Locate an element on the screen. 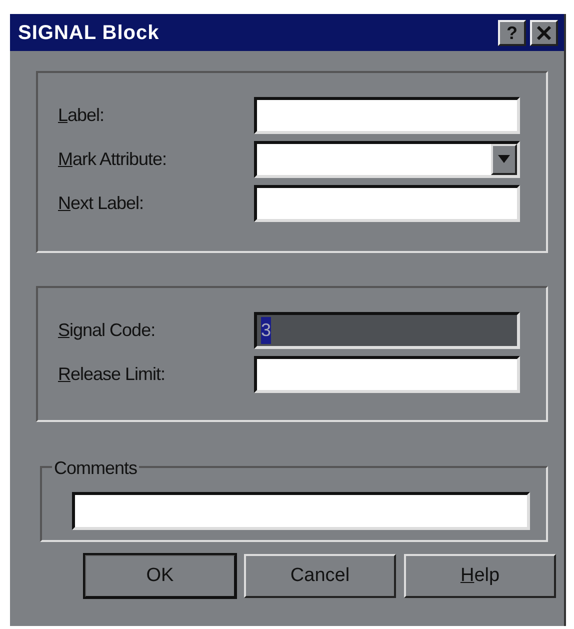  field-label: Next Label: is located at coordinates (101, 203).